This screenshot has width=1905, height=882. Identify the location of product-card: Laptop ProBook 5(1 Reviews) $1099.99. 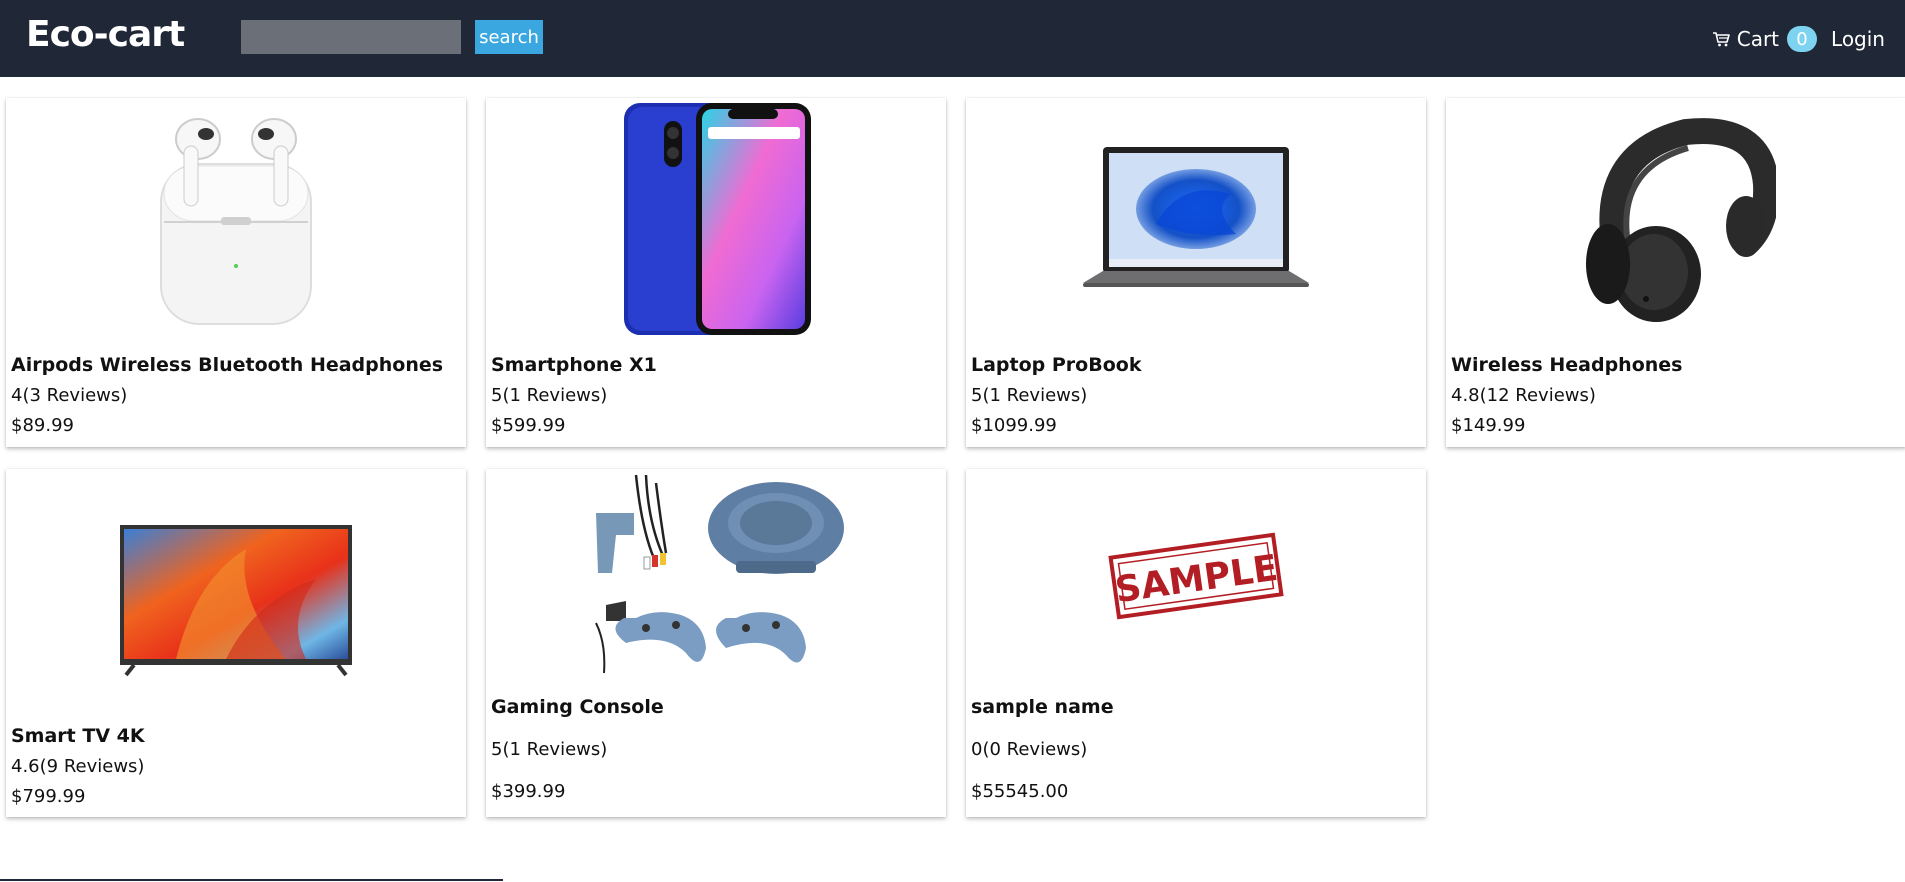
(1196, 272).